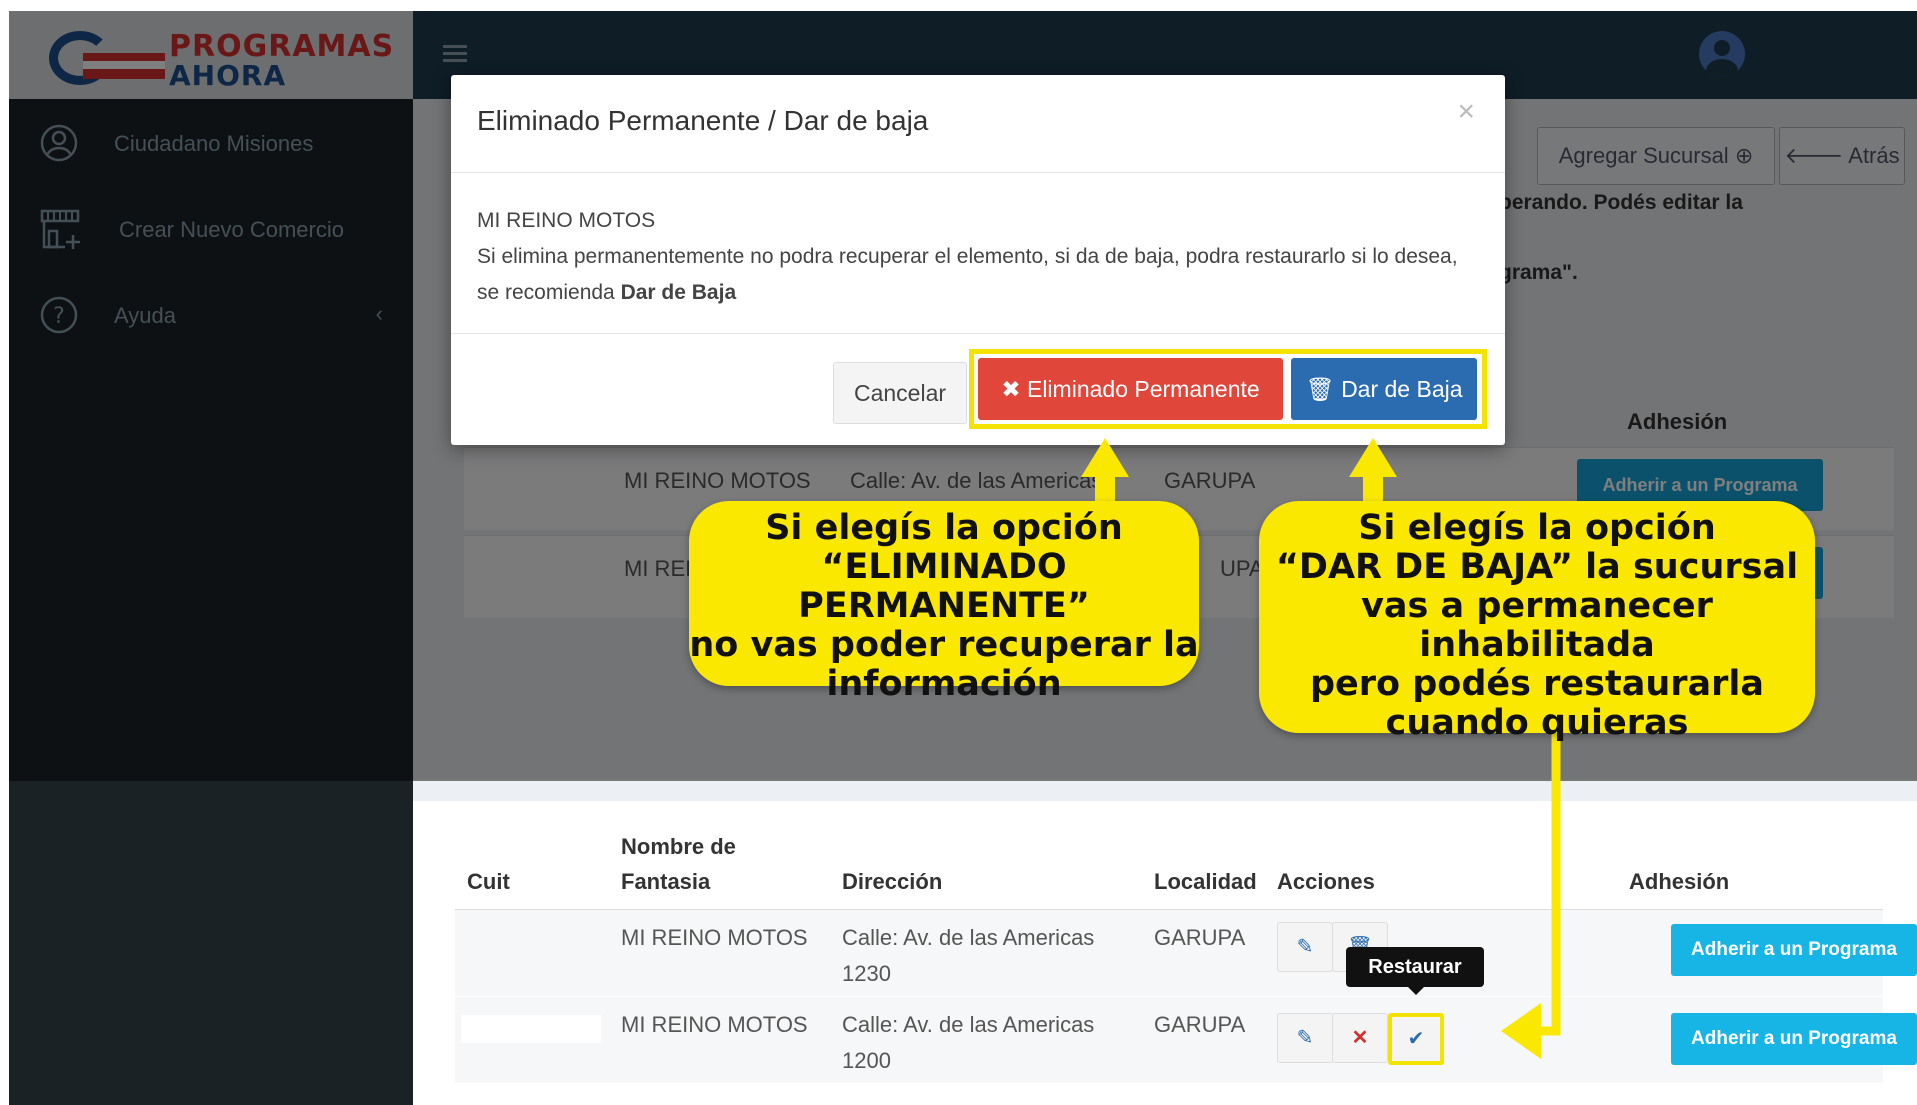 This screenshot has width=1917, height=1105. What do you see at coordinates (944, 586) in the screenshot?
I see `callout-line: “ELIMINADO PERMANENTE”` at bounding box center [944, 586].